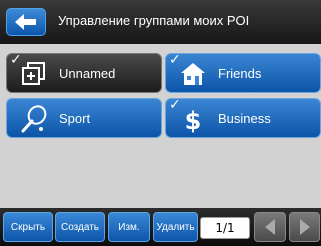  Describe the element at coordinates (28, 227) in the screenshot. I see `hide-button: Скрыть` at that location.